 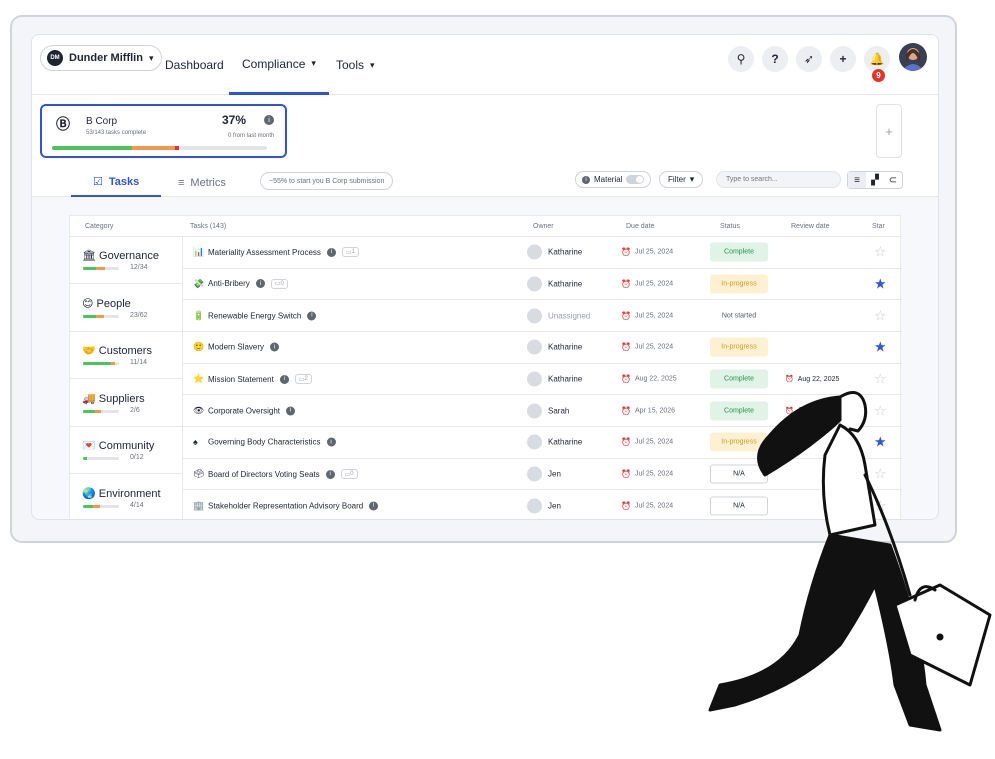 What do you see at coordinates (554, 506) in the screenshot?
I see `owner-name: Jen` at bounding box center [554, 506].